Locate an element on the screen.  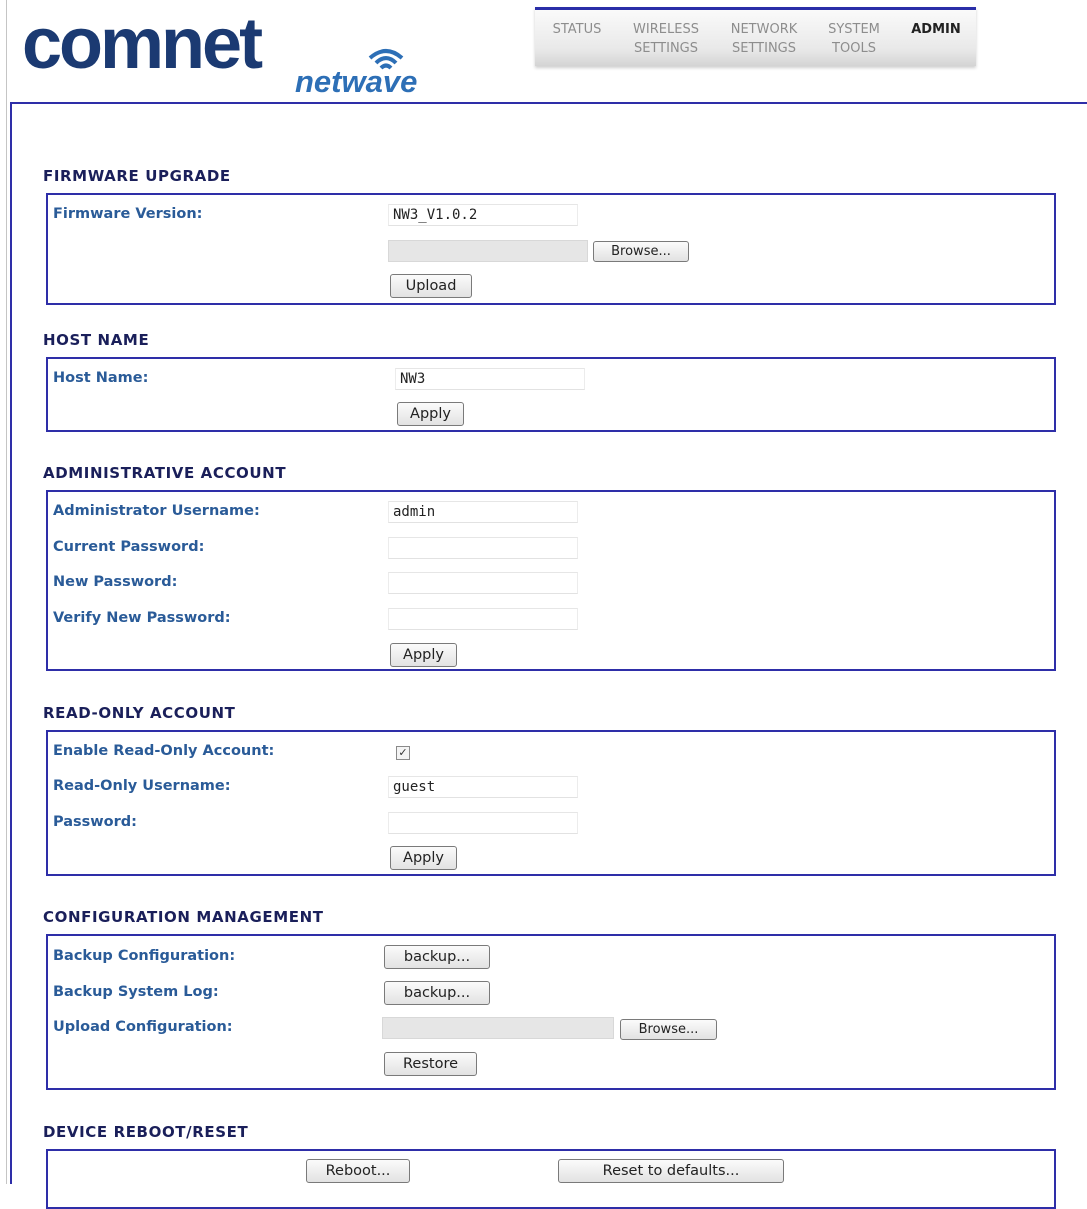
readonly-username-input: guest is located at coordinates (483, 787).